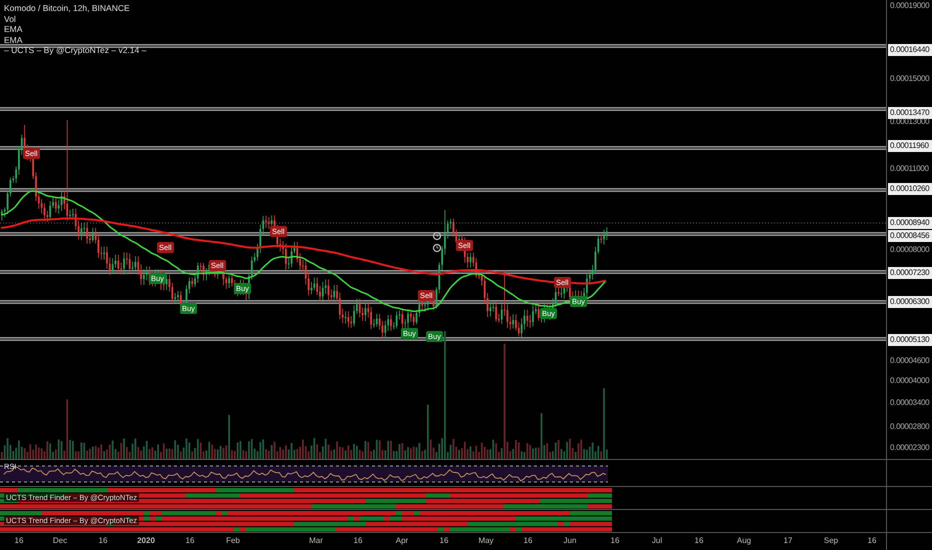 The width and height of the screenshot is (932, 550). What do you see at coordinates (570, 541) in the screenshot?
I see `time-label: Jun` at bounding box center [570, 541].